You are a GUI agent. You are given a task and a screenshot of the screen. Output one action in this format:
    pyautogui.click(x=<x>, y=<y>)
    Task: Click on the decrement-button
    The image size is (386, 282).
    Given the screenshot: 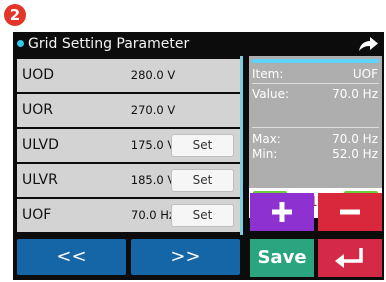 What is the action you would take?
    pyautogui.click(x=350, y=212)
    